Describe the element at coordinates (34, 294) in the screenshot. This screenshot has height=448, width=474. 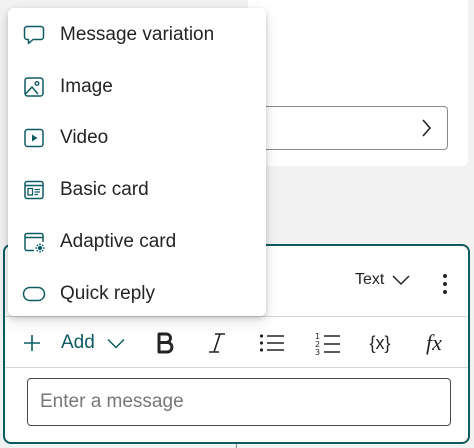
I see `quick-reply-icon` at that location.